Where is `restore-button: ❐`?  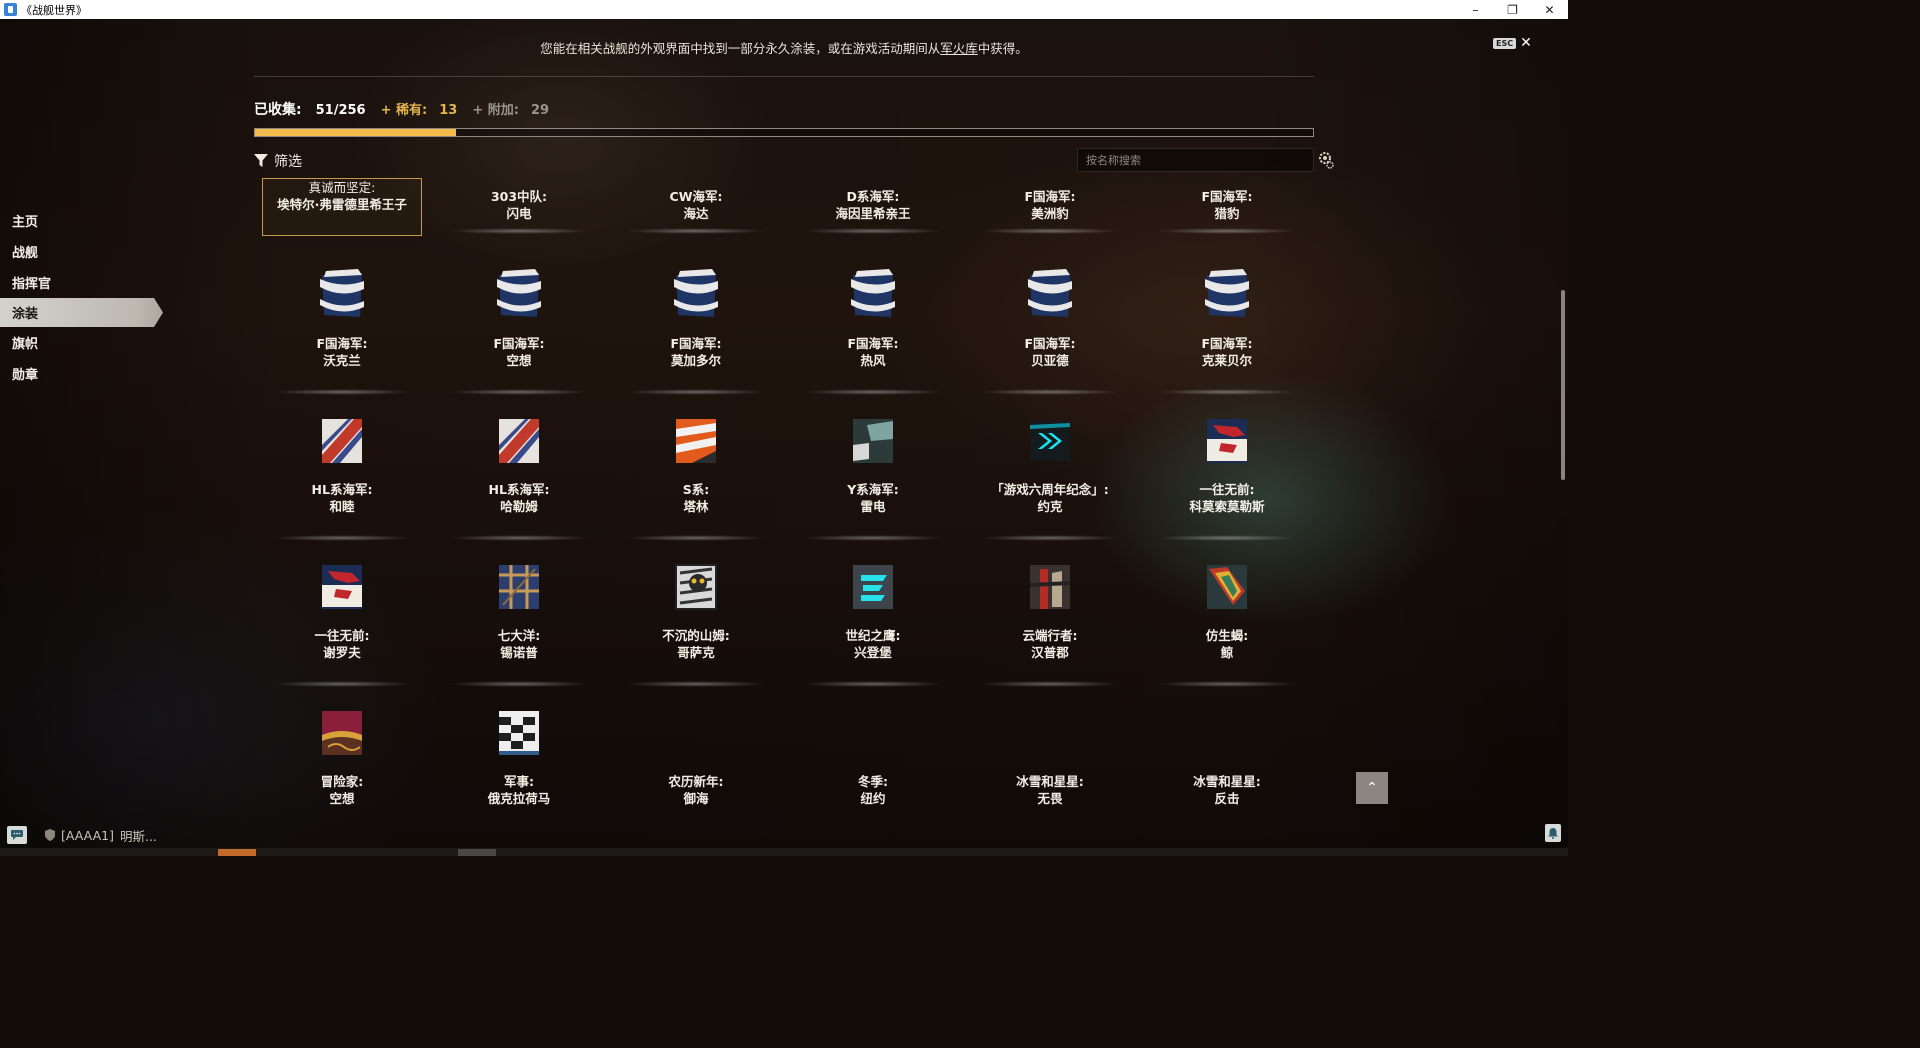
restore-button: ❐ is located at coordinates (1512, 9).